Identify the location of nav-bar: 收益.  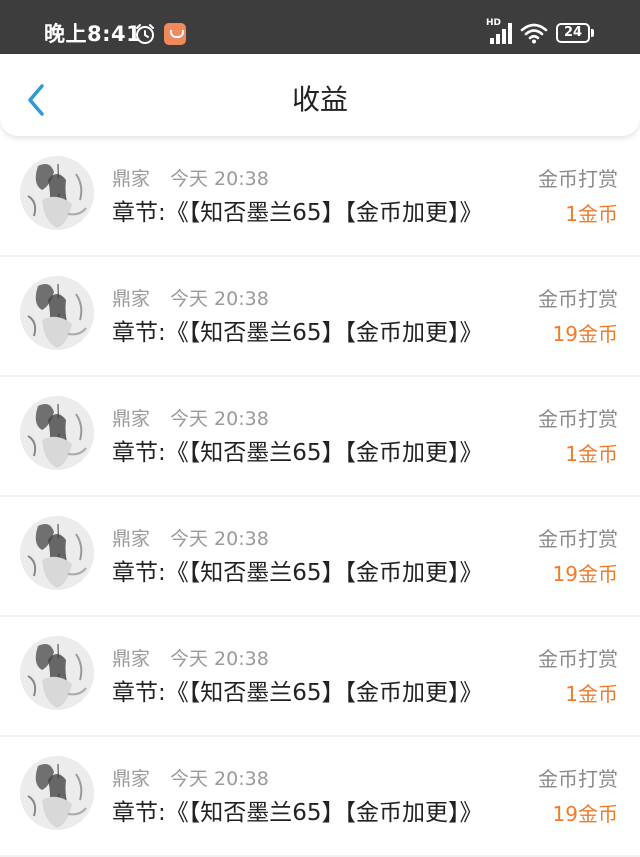
(320, 95).